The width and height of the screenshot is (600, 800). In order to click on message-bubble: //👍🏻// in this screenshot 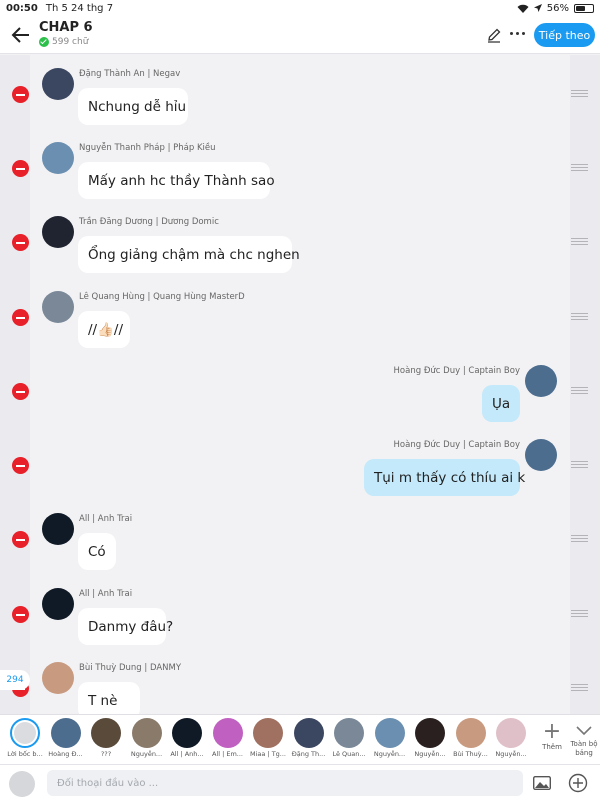, I will do `click(104, 329)`.